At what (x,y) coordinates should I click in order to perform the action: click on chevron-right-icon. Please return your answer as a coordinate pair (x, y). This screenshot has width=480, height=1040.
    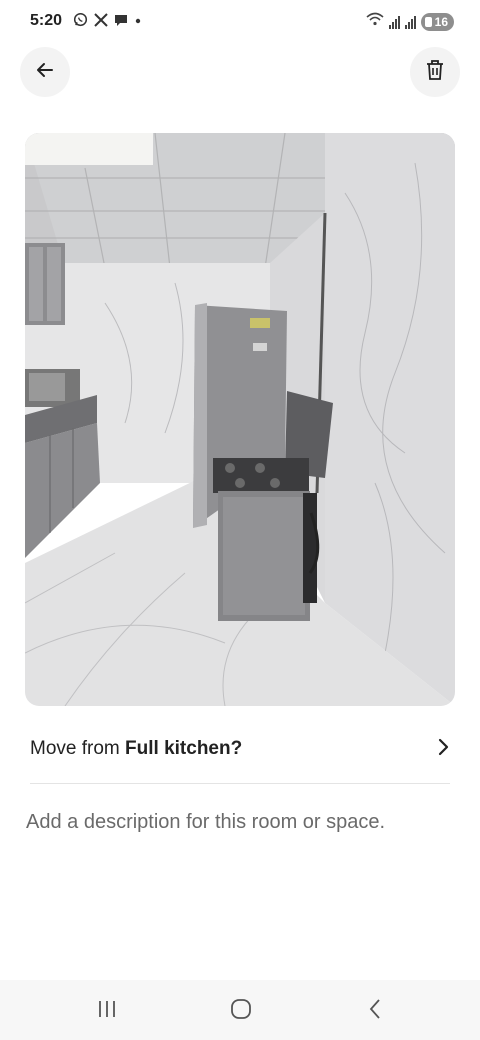
    Looking at the image, I should click on (443, 749).